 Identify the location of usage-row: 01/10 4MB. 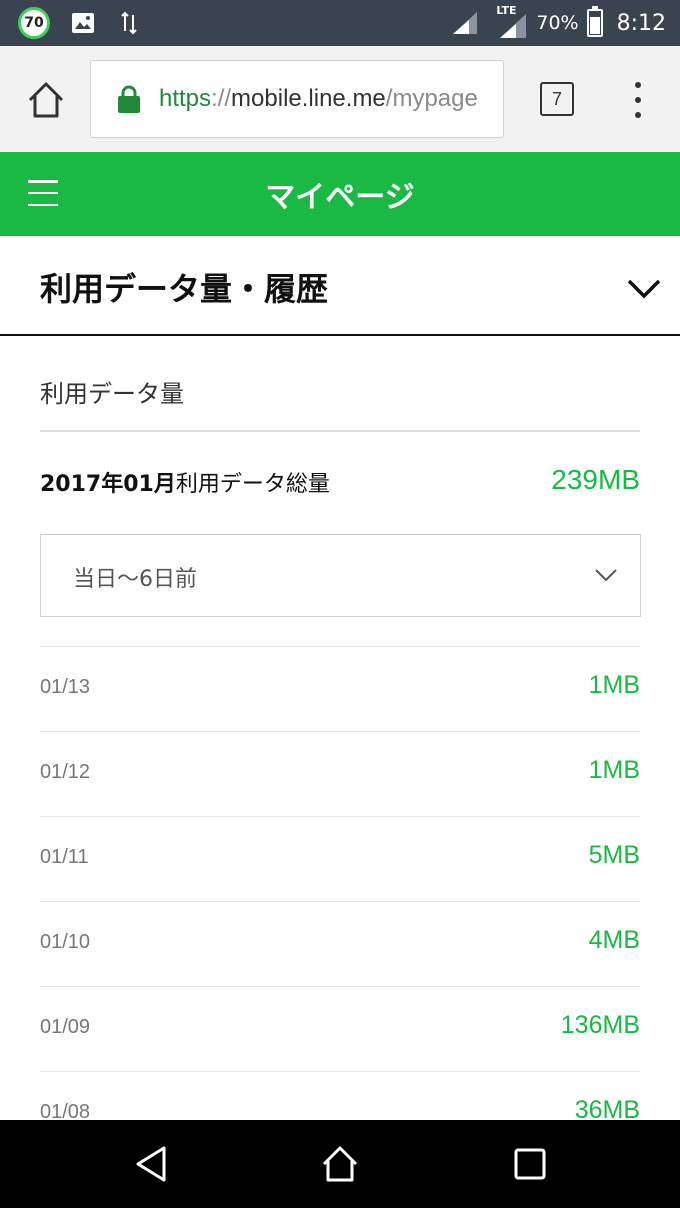
(340, 943).